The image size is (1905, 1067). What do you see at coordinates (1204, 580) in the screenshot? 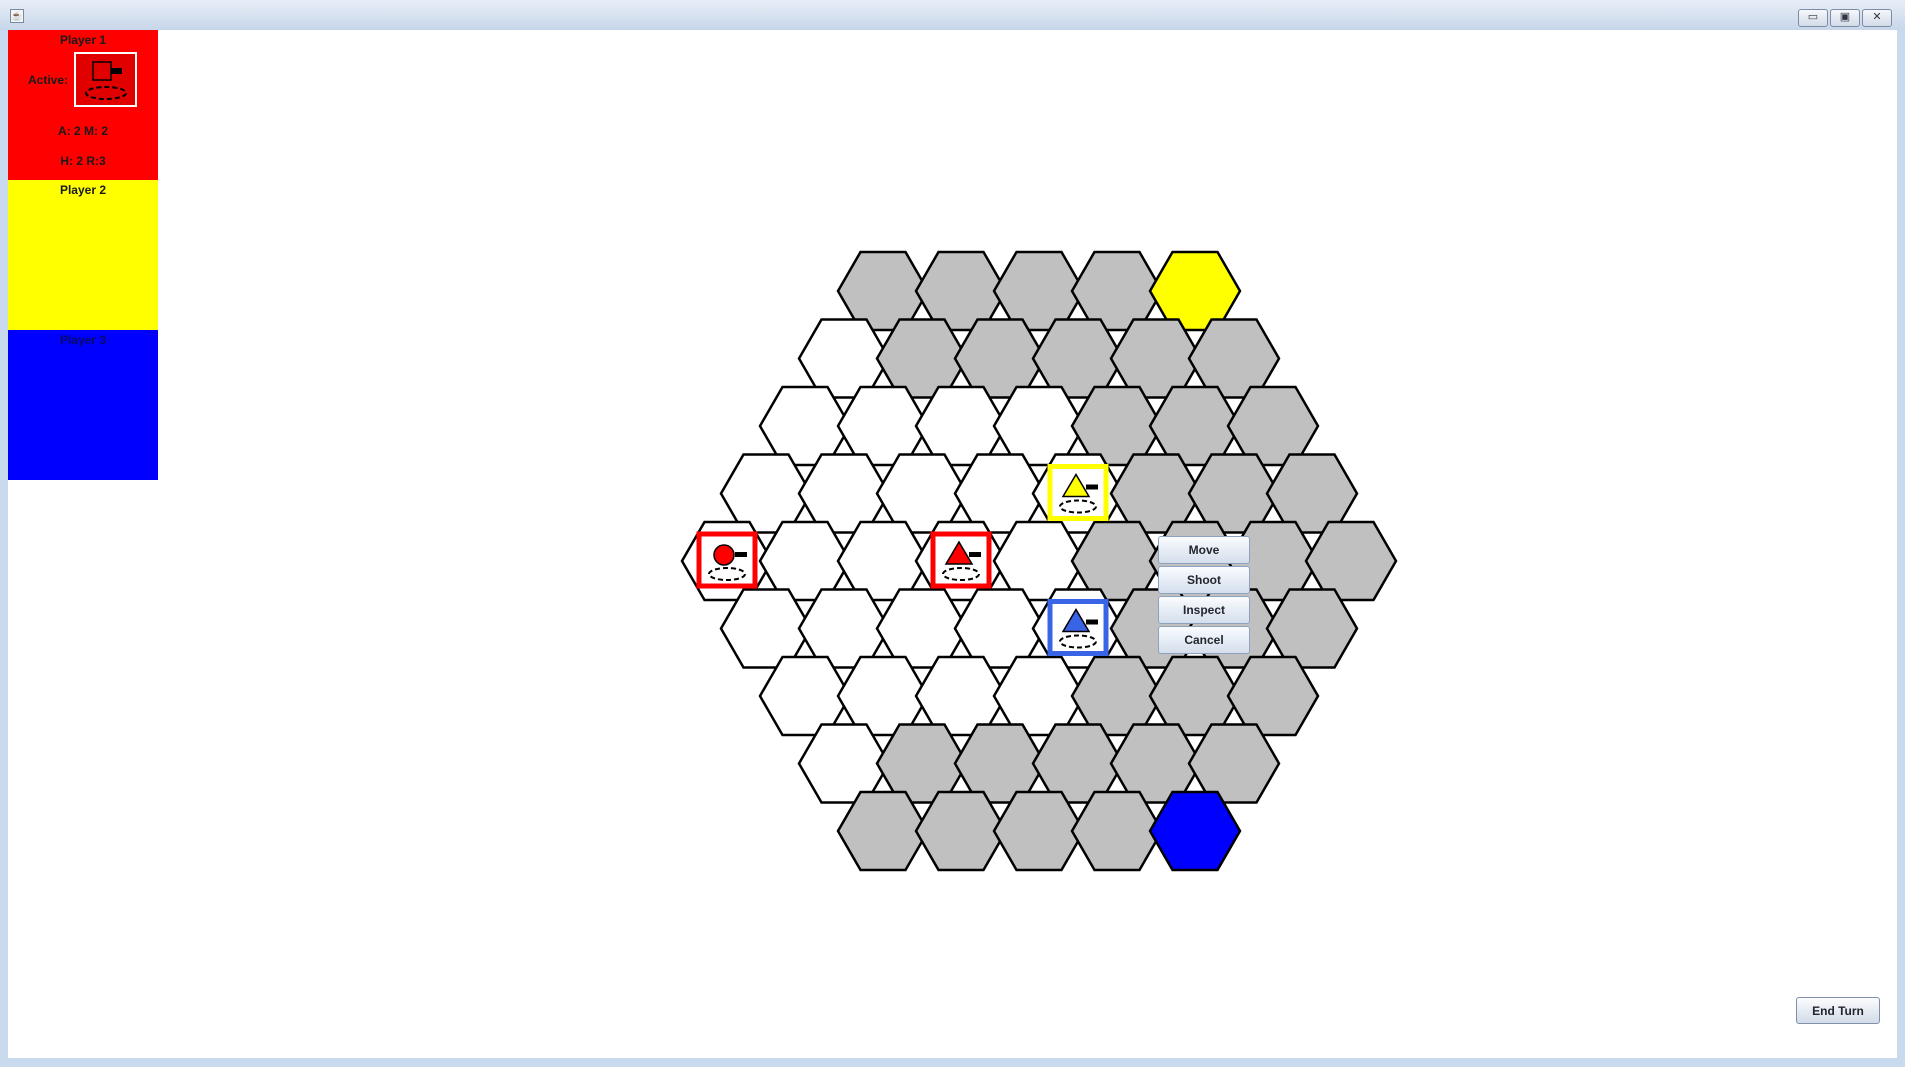
I see `shoot-menu-item: Shoot` at bounding box center [1204, 580].